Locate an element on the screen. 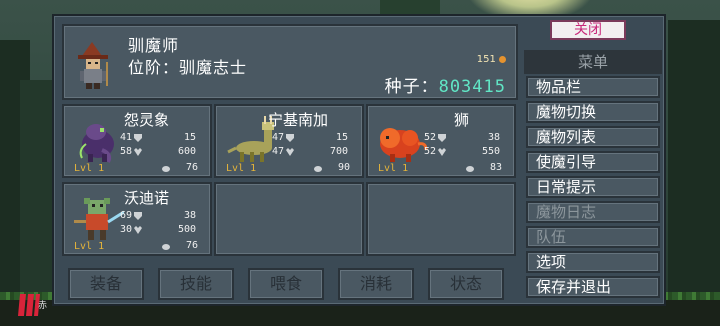  stat-row: 58 600 is located at coordinates (158, 152).